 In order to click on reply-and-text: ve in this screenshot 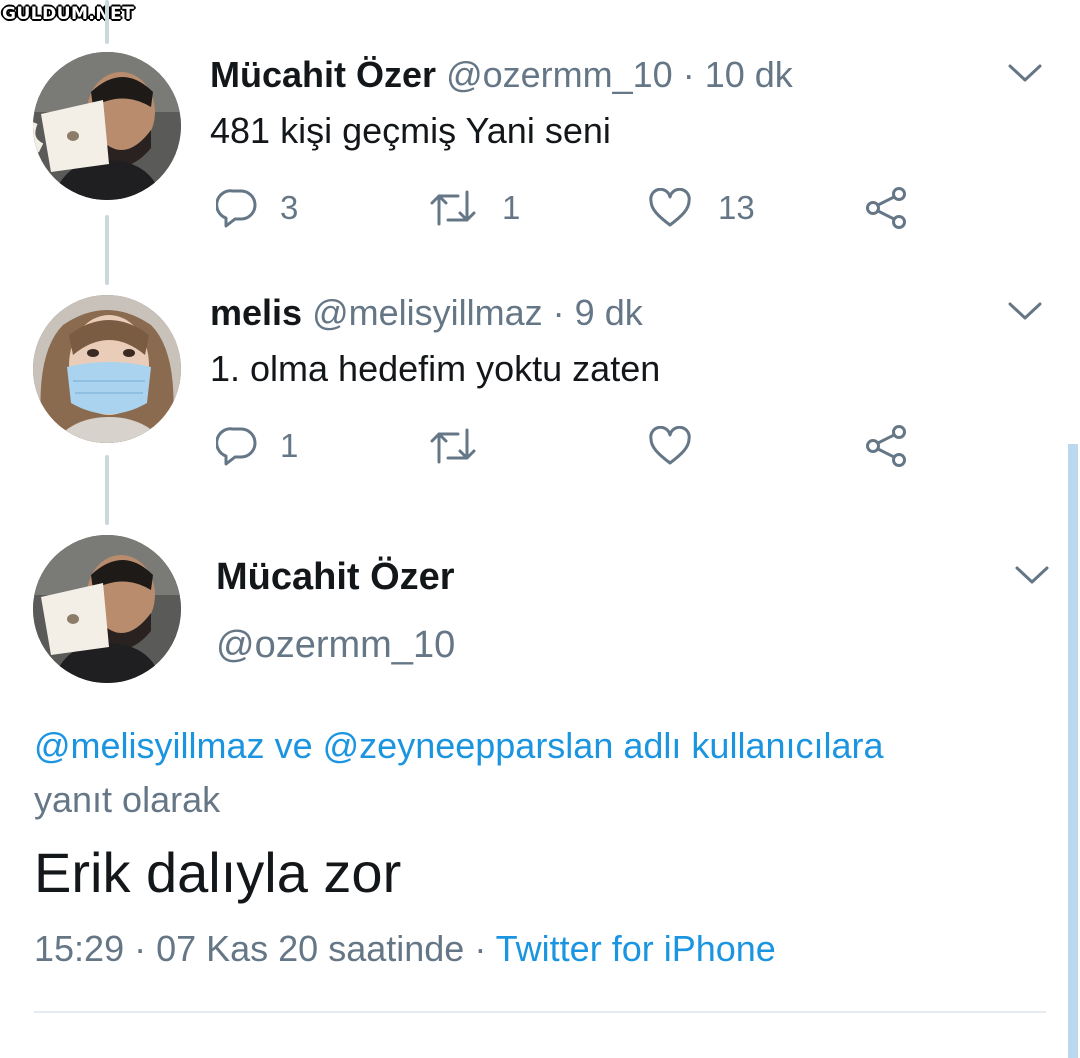, I will do `click(293, 745)`.